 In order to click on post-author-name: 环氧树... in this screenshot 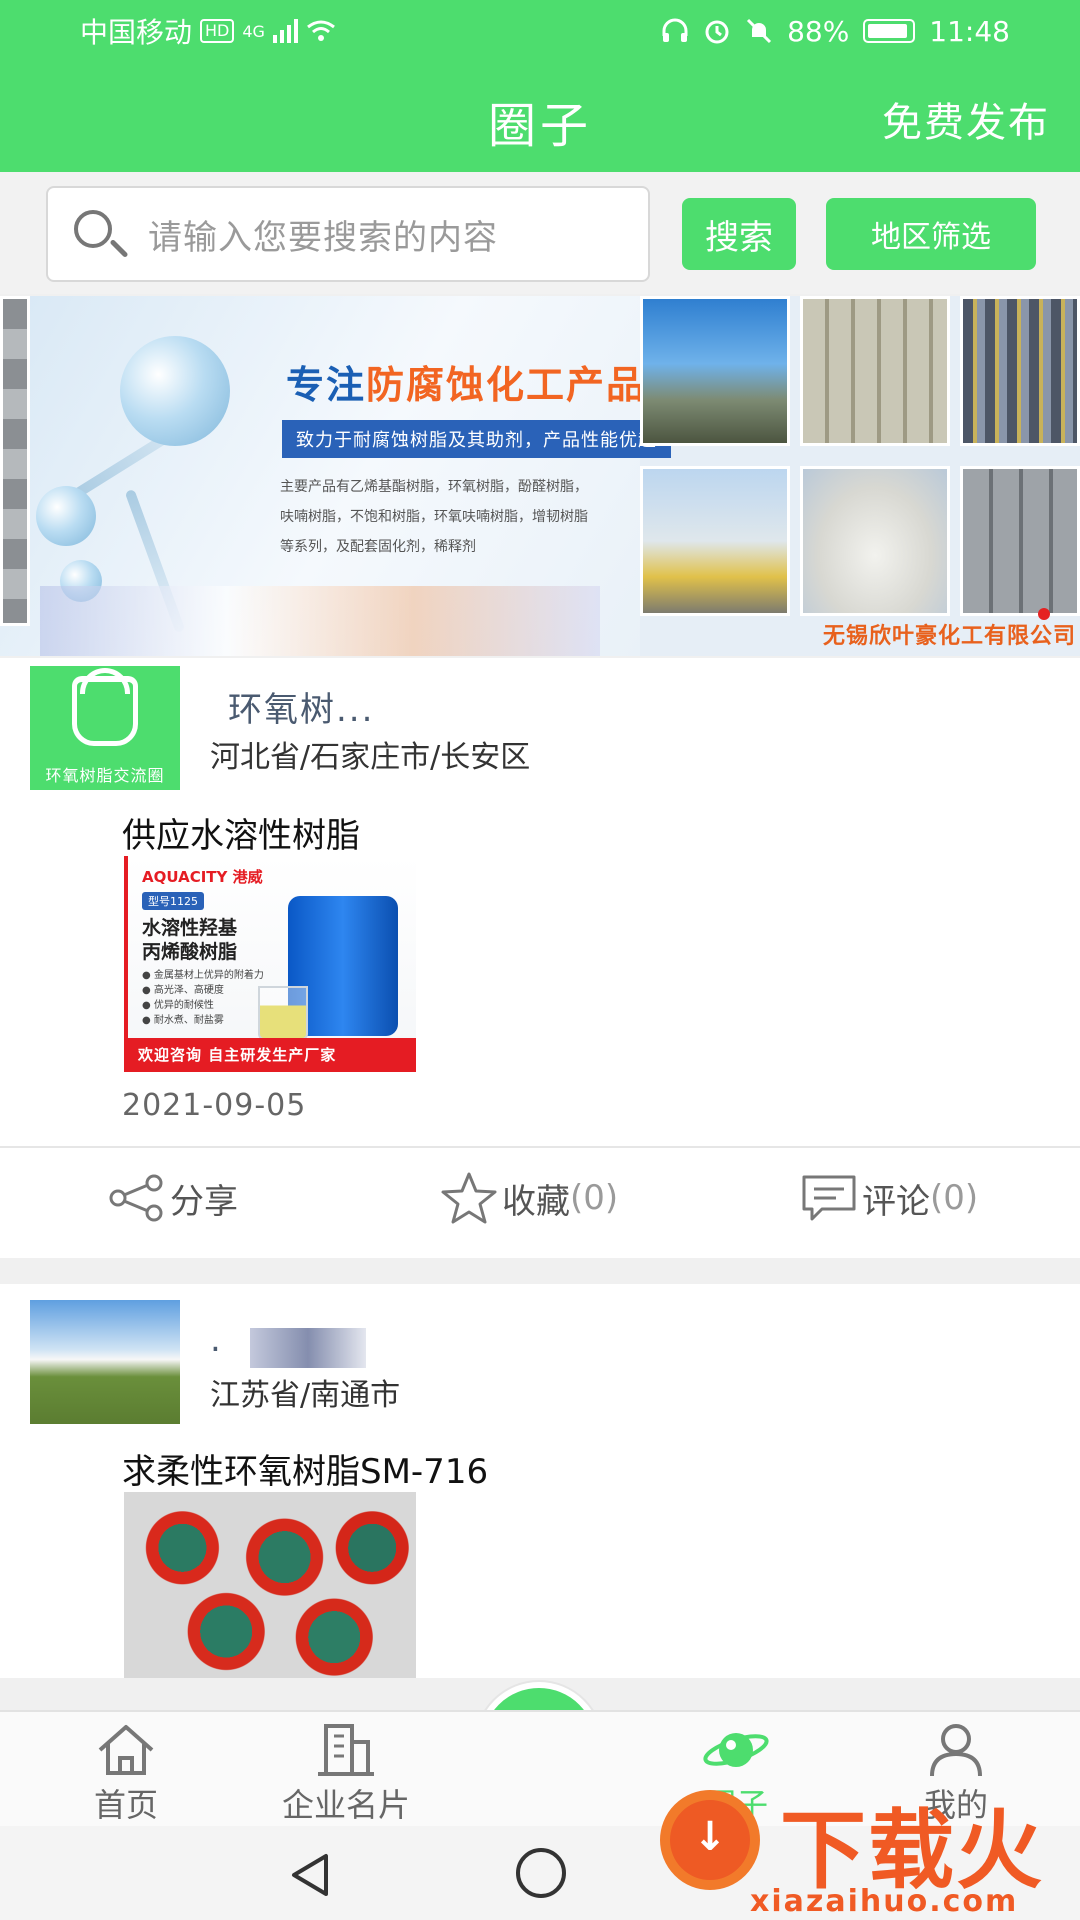, I will do `click(301, 706)`.